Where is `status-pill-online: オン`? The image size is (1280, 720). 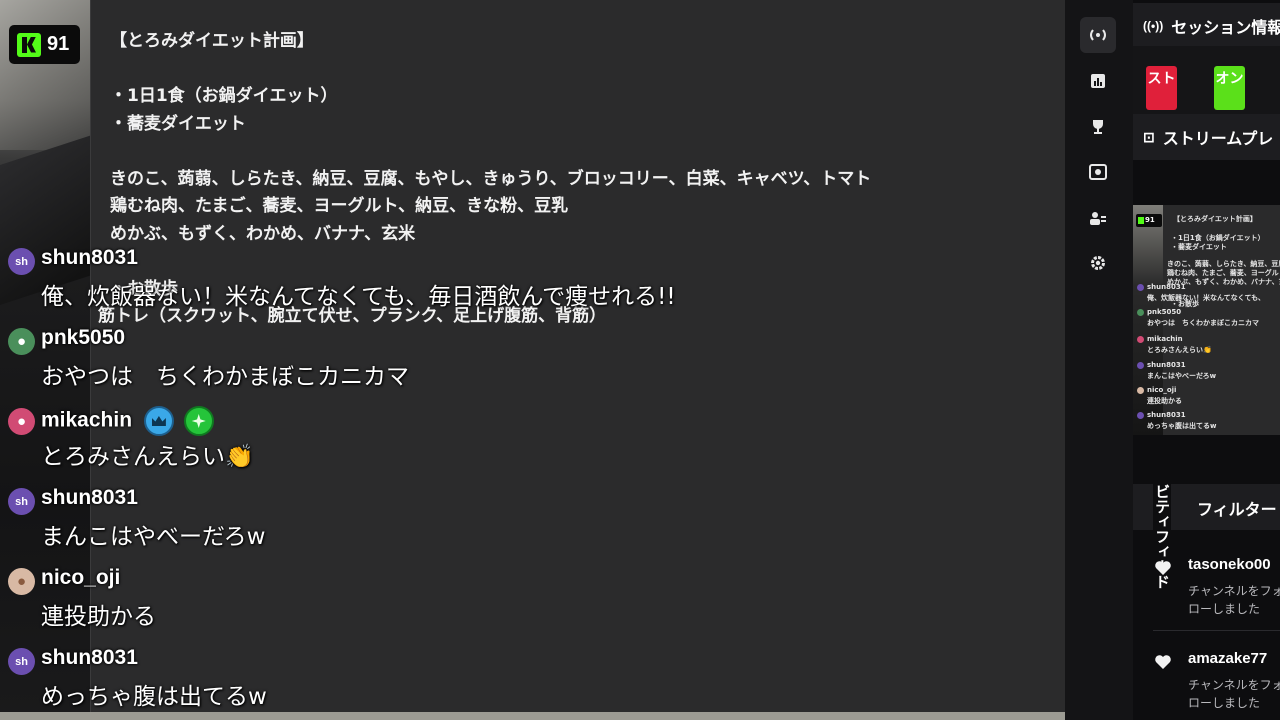 status-pill-online: オン is located at coordinates (1229, 88).